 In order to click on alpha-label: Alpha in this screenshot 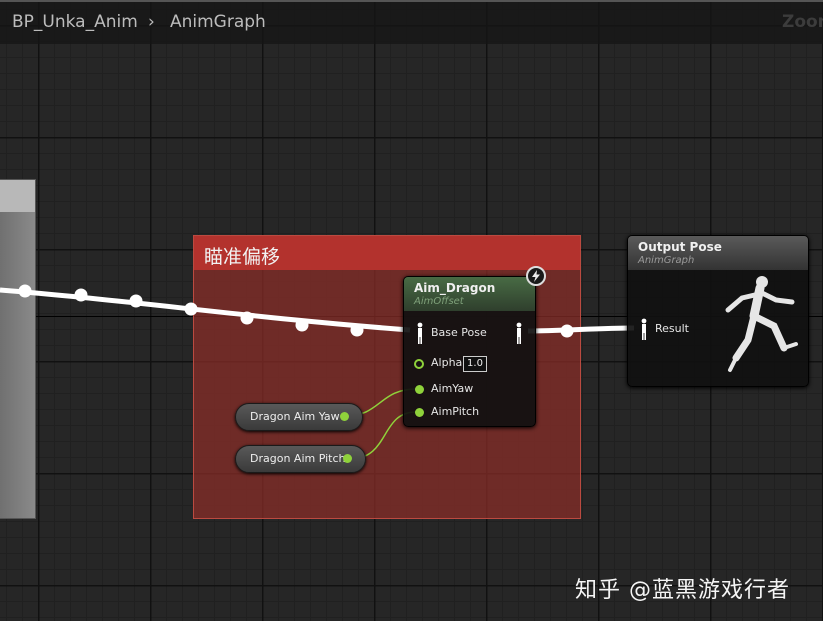, I will do `click(447, 362)`.